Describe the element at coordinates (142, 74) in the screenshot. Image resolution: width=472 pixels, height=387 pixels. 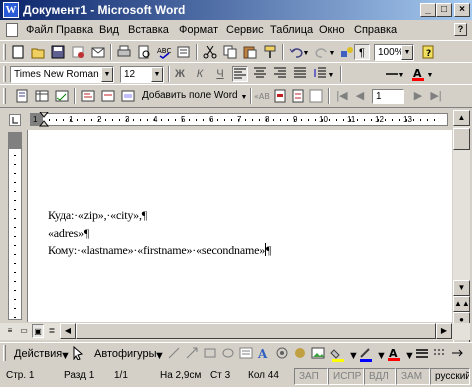
I see `font-size-select: 12 ▼` at that location.